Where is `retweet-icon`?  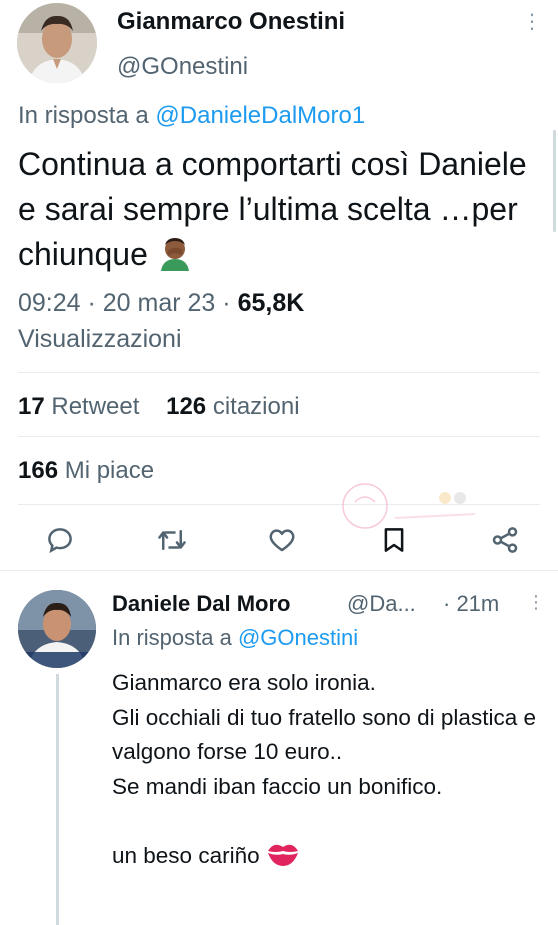 retweet-icon is located at coordinates (172, 540).